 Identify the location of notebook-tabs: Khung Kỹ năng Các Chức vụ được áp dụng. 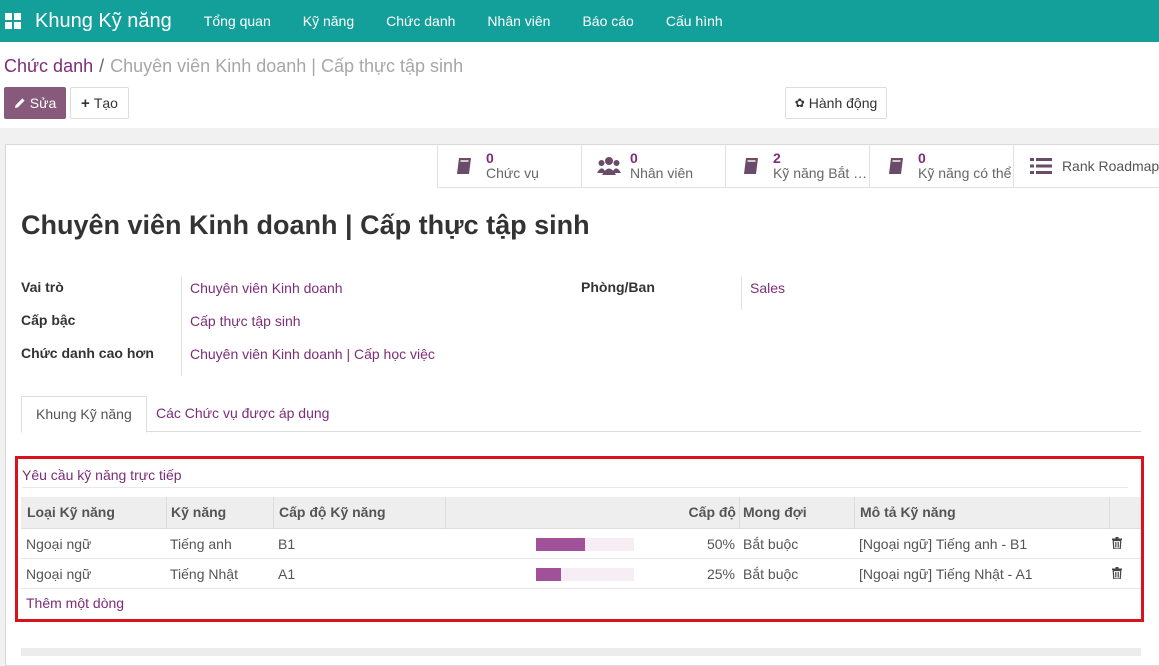
(581, 414).